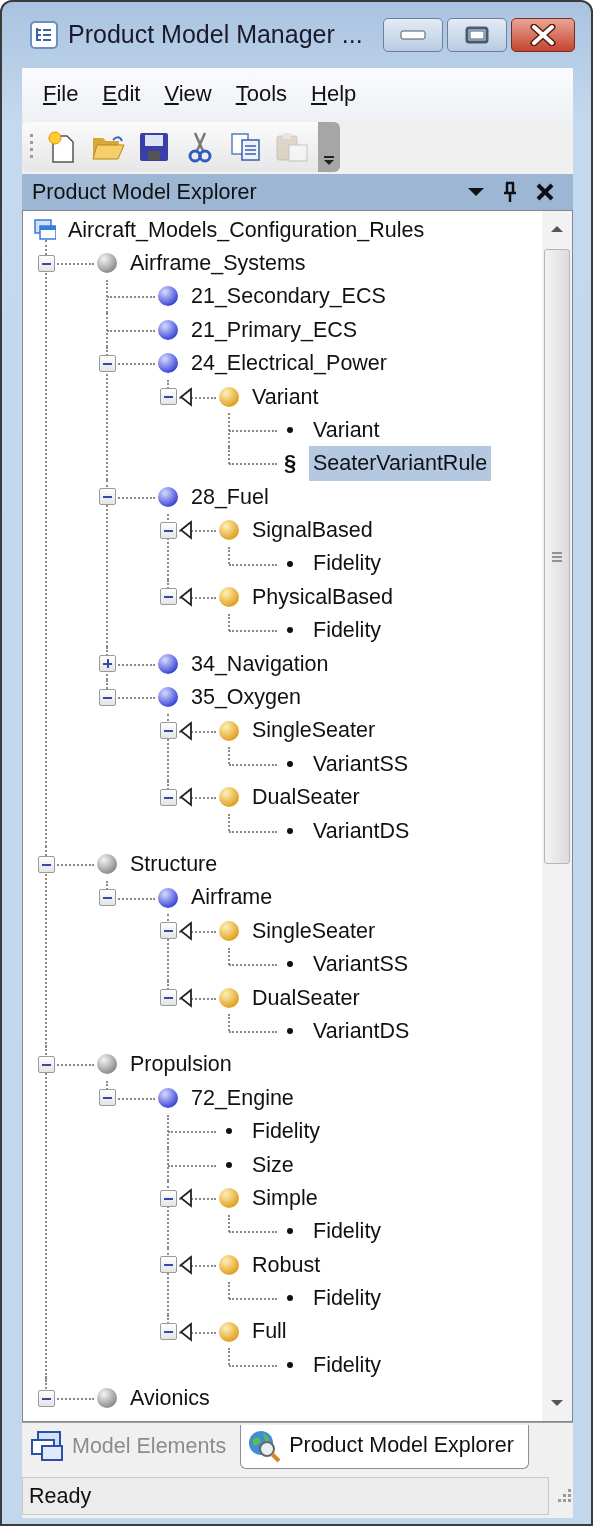 This screenshot has height=1526, width=593. What do you see at coordinates (47, 1446) in the screenshot?
I see `windows-icon` at bounding box center [47, 1446].